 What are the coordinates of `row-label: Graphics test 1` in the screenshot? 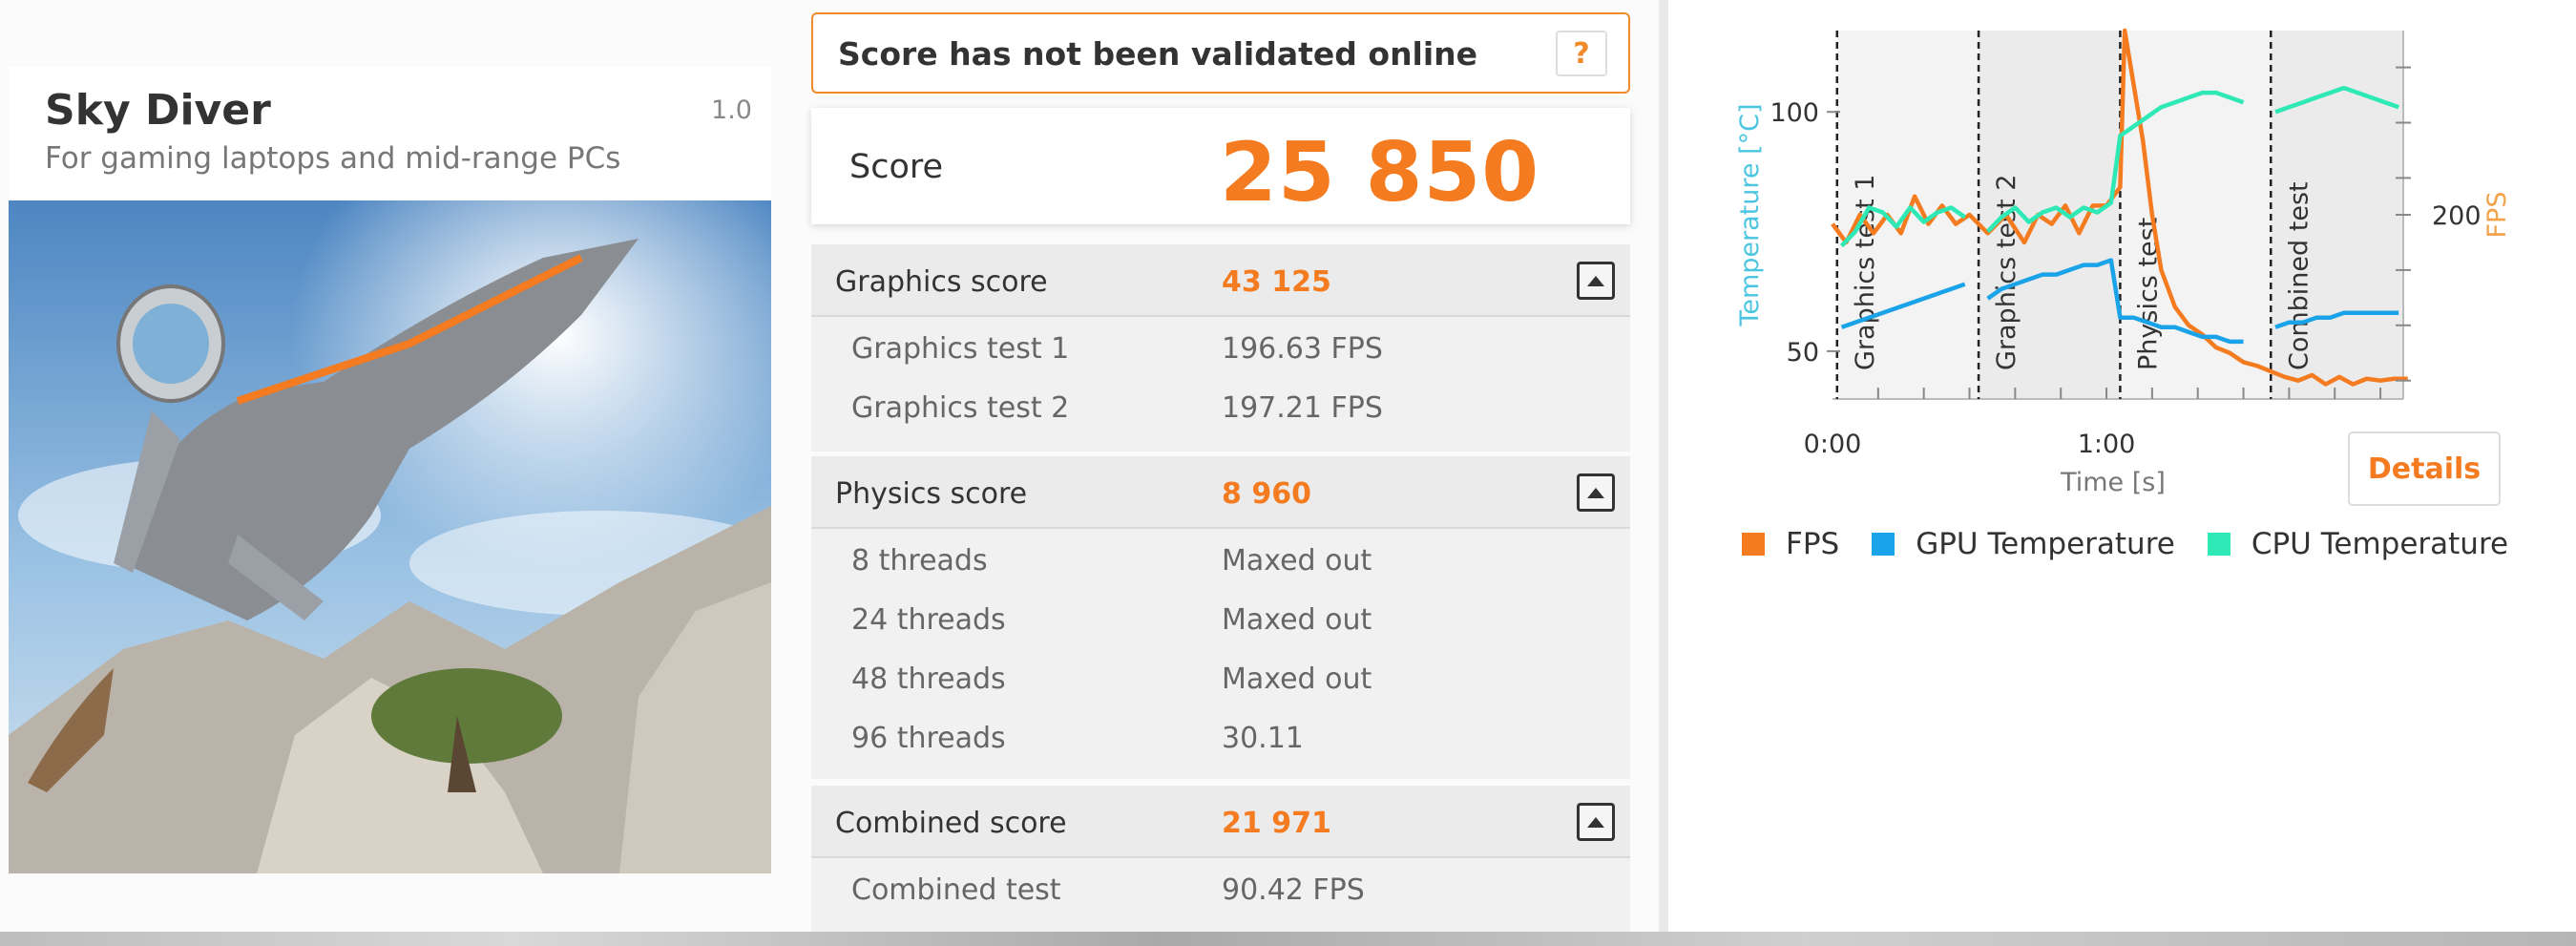 It's located at (960, 349).